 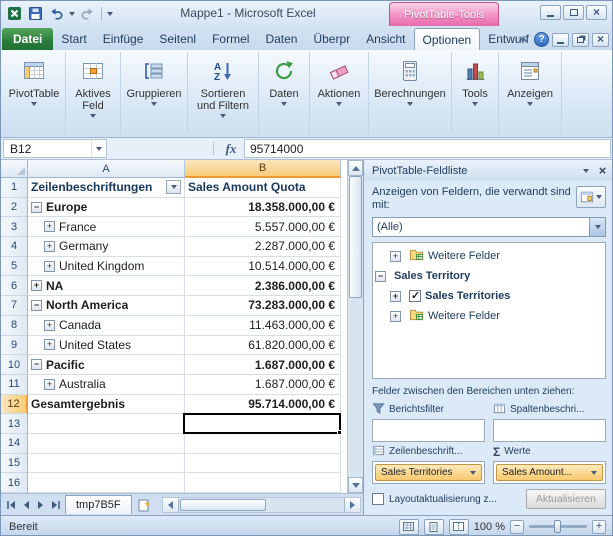 What do you see at coordinates (98, 504) in the screenshot?
I see `sheet-tab: tmp7B5F` at bounding box center [98, 504].